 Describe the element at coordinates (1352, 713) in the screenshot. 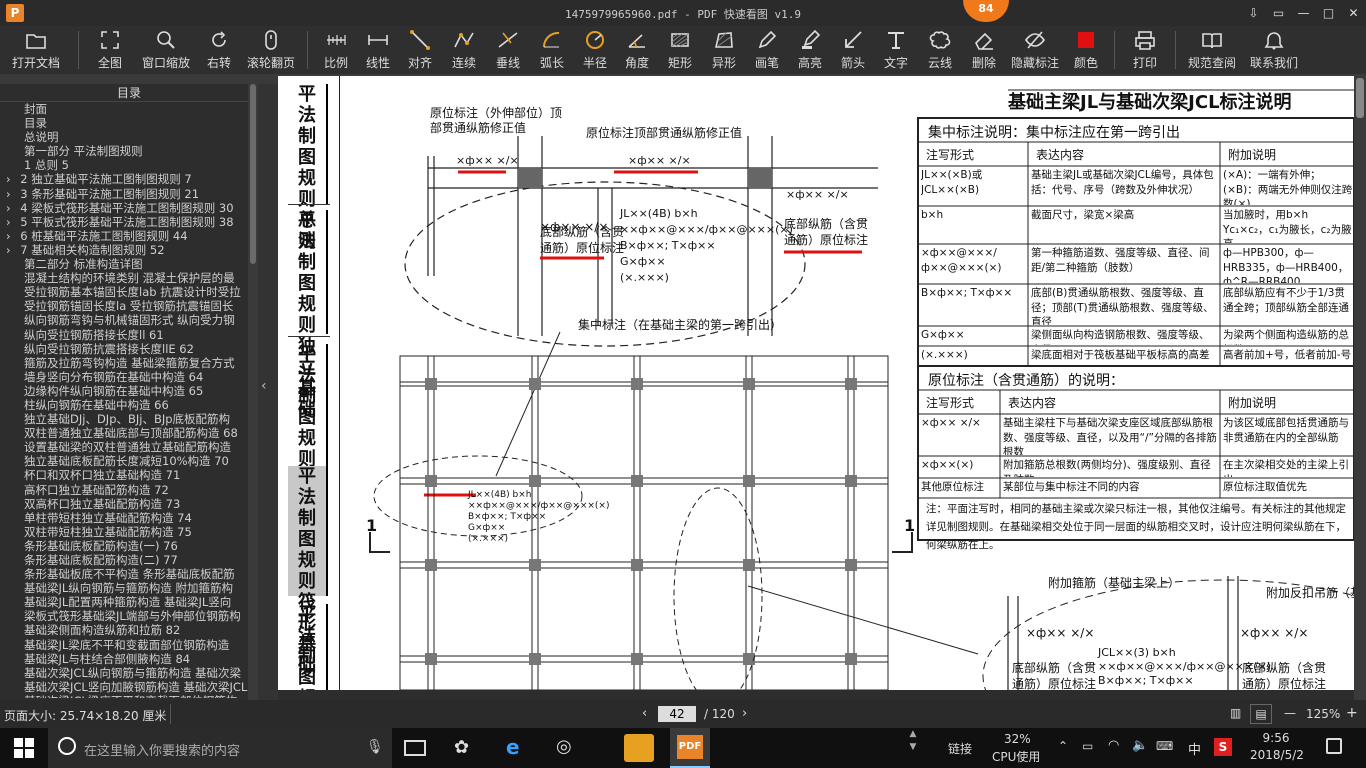

I see `zoom-in-button: +` at that location.